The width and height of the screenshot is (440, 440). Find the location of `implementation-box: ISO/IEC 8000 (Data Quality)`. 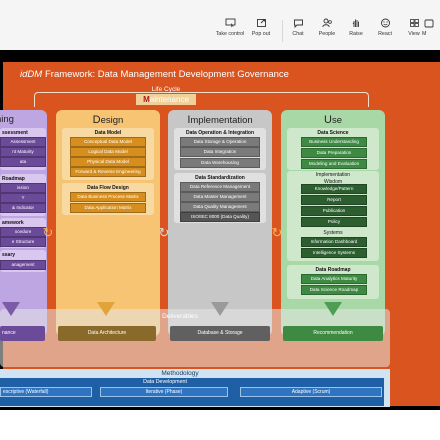

implementation-box: ISO/IEC 8000 (Data Quality) is located at coordinates (220, 217).